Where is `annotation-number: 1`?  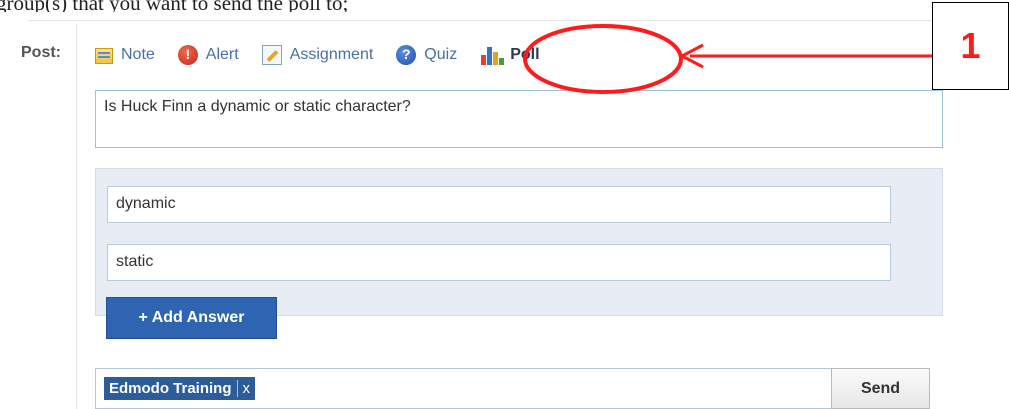
annotation-number: 1 is located at coordinates (970, 45).